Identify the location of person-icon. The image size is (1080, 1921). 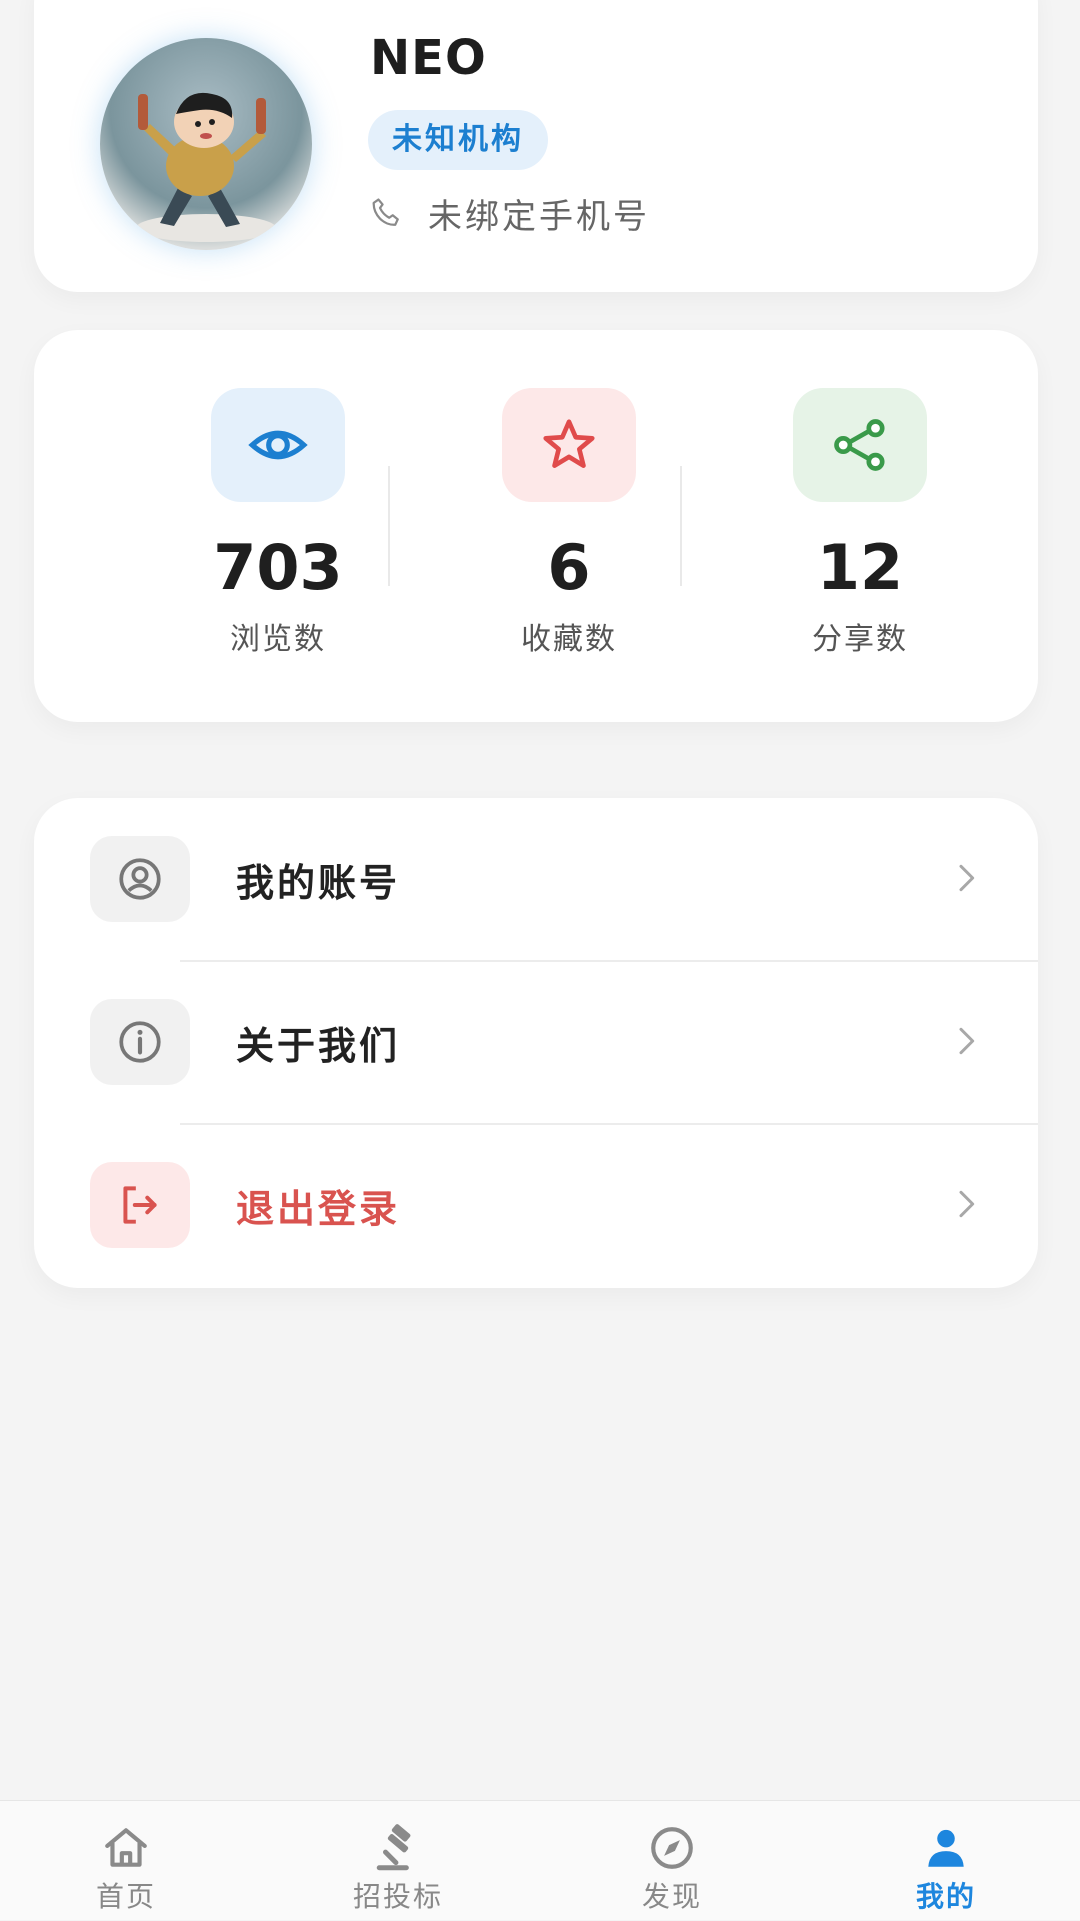
(946, 1848).